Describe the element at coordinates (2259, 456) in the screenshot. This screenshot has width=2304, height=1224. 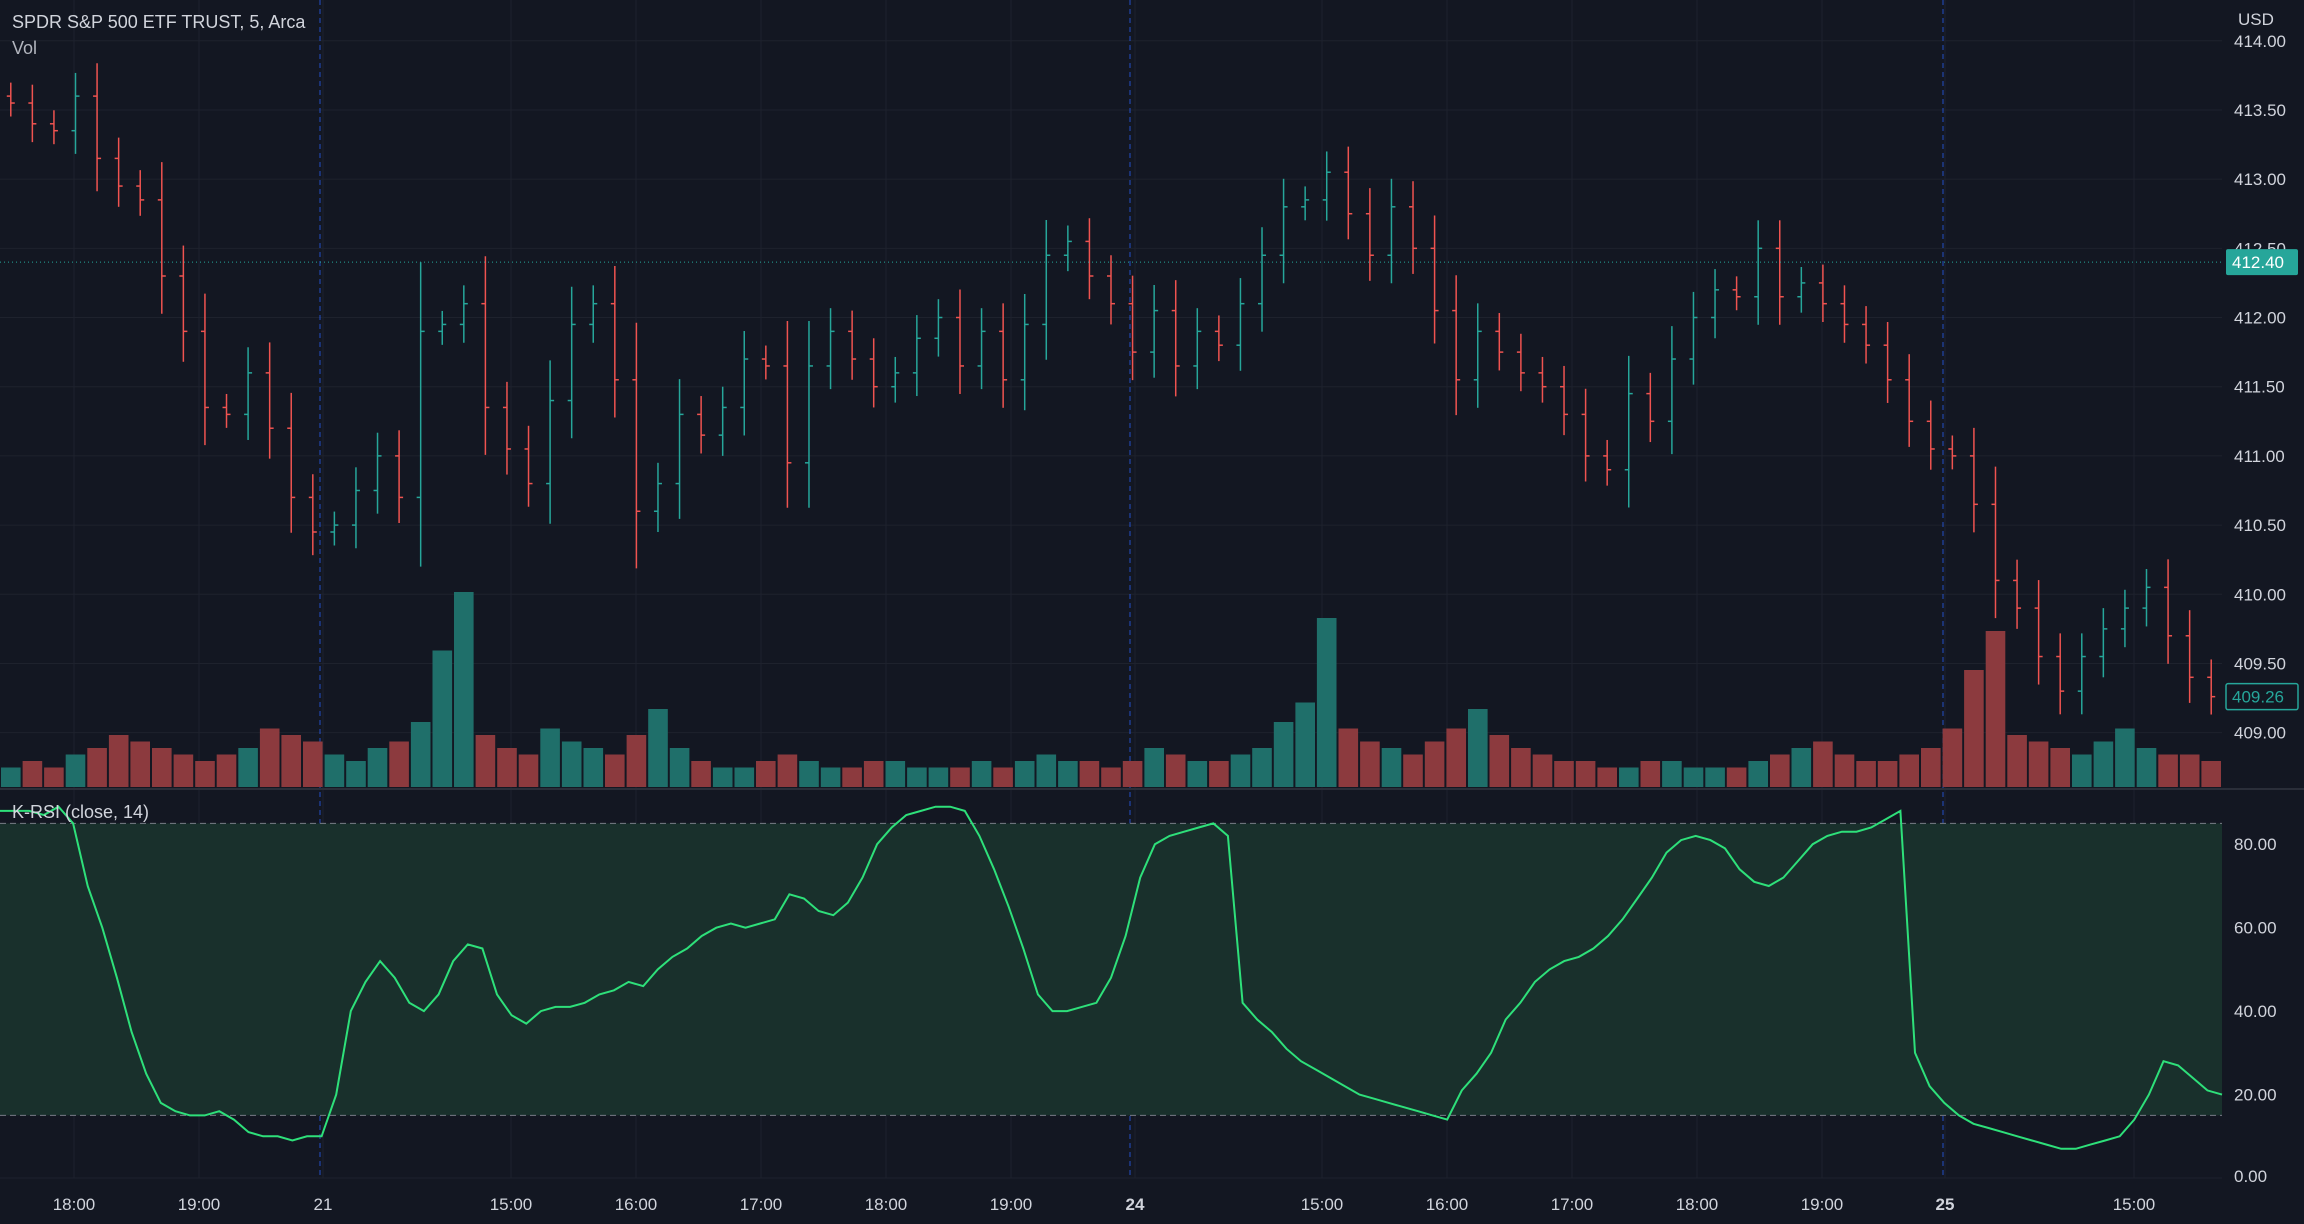
I see `price-axis-label: 411.00` at that location.